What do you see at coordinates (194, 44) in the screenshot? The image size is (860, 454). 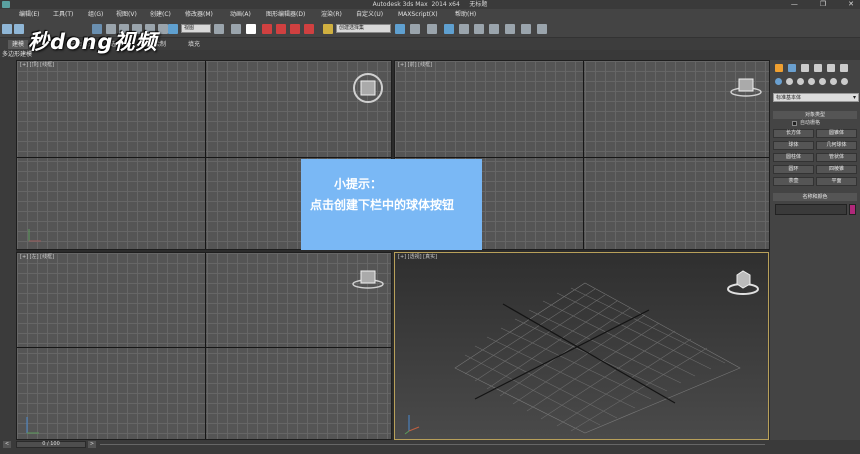 I see `tab-populate: 填充` at bounding box center [194, 44].